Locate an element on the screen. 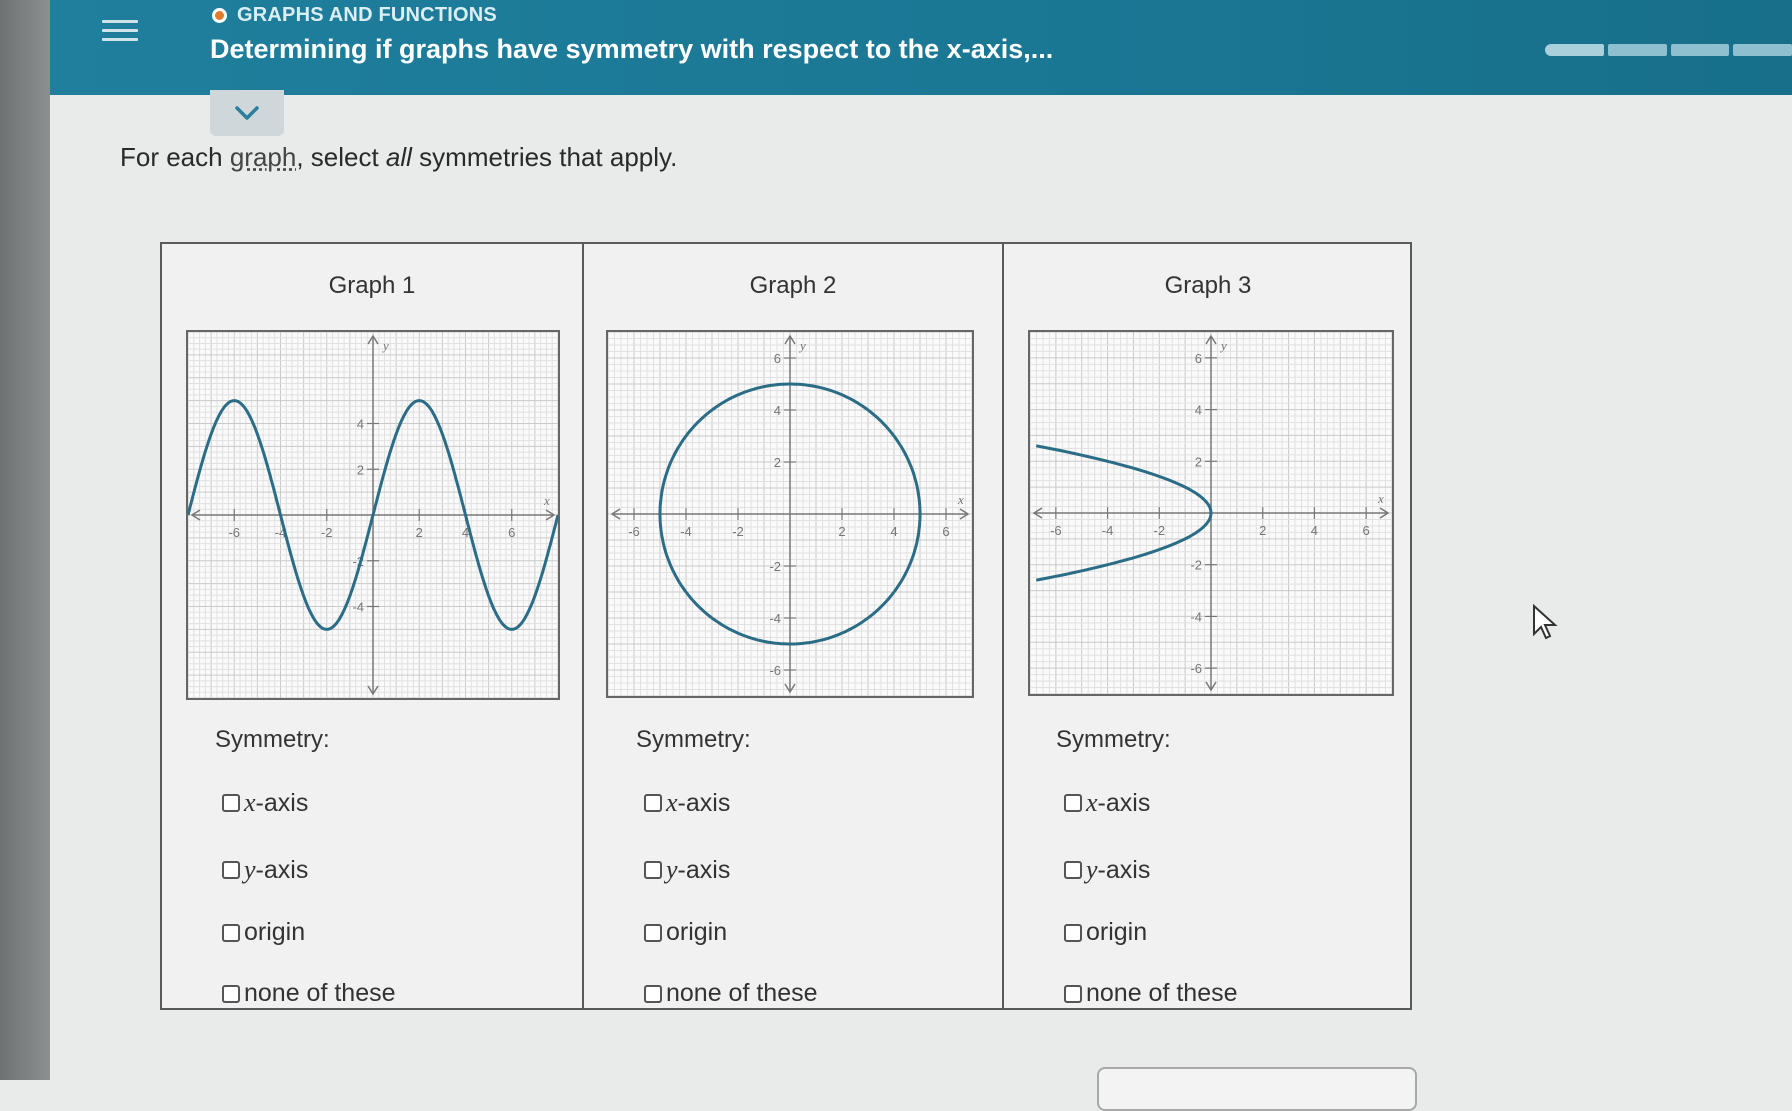  bottom-action-button is located at coordinates (1257, 1089).